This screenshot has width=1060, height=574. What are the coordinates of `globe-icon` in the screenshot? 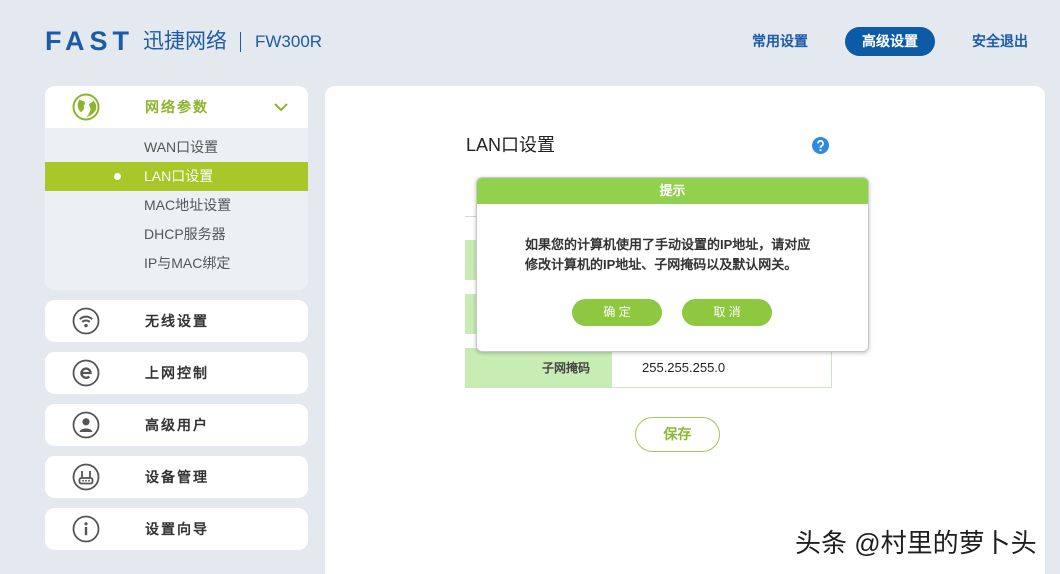 It's located at (86, 107).